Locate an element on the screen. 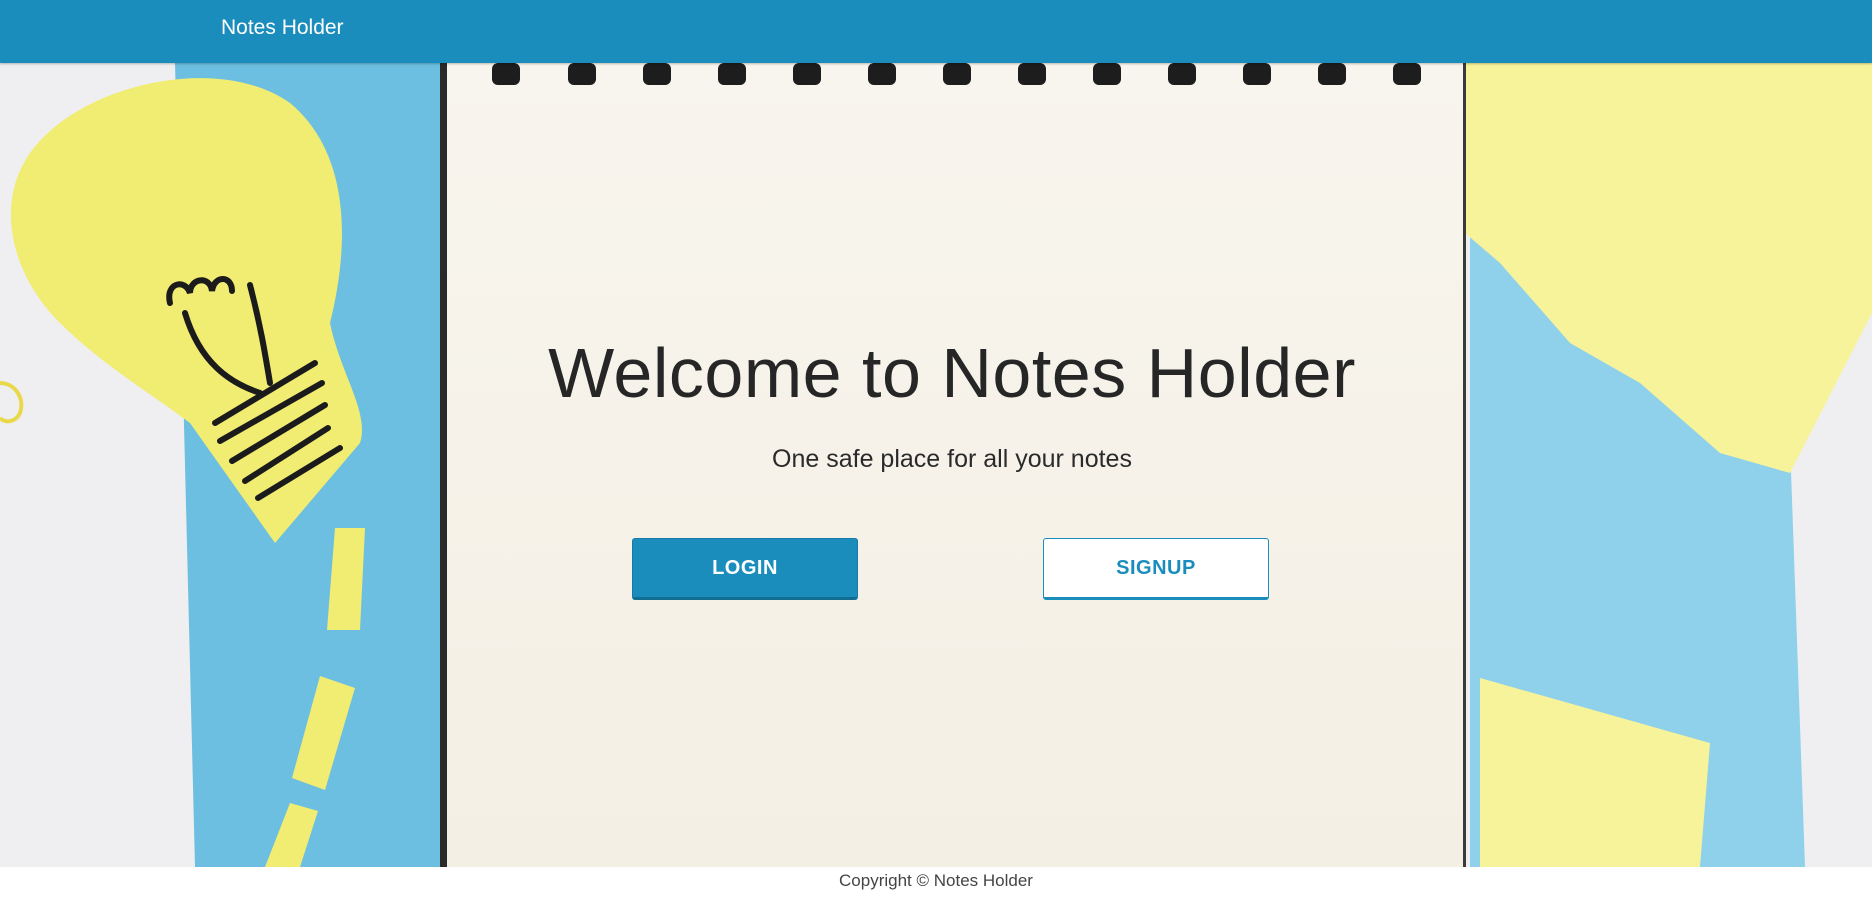 This screenshot has width=1872, height=906. login-button: LOGIN is located at coordinates (745, 569).